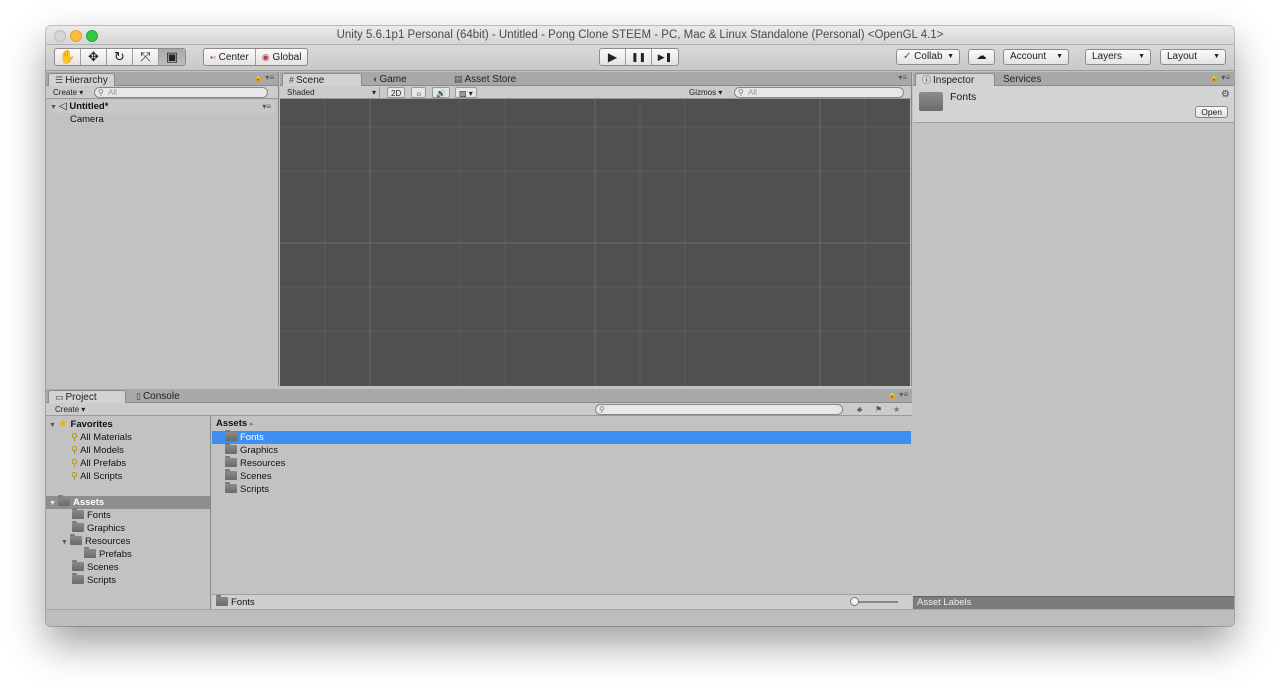  Describe the element at coordinates (213, 57) in the screenshot. I see `center-icon: ▪▫` at that location.